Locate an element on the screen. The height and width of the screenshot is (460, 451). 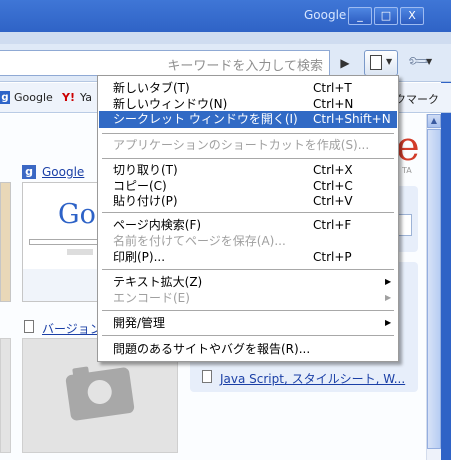
window-title: Google is located at coordinates (325, 15).